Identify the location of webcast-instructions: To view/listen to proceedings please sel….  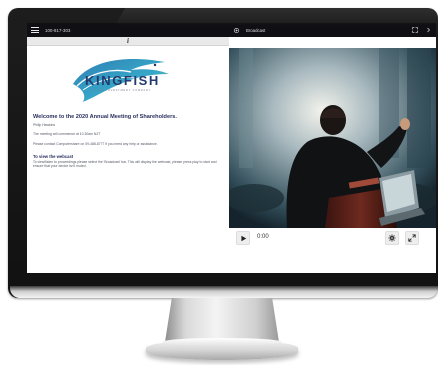
(125, 164).